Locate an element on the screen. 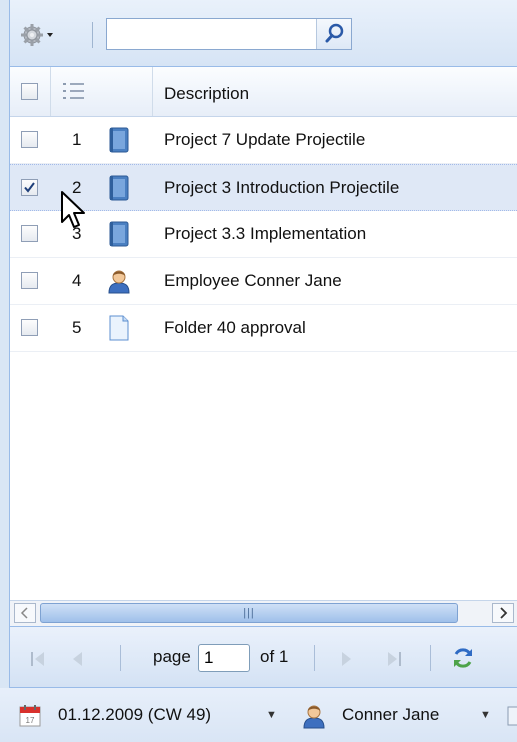  search-button is located at coordinates (333, 34).